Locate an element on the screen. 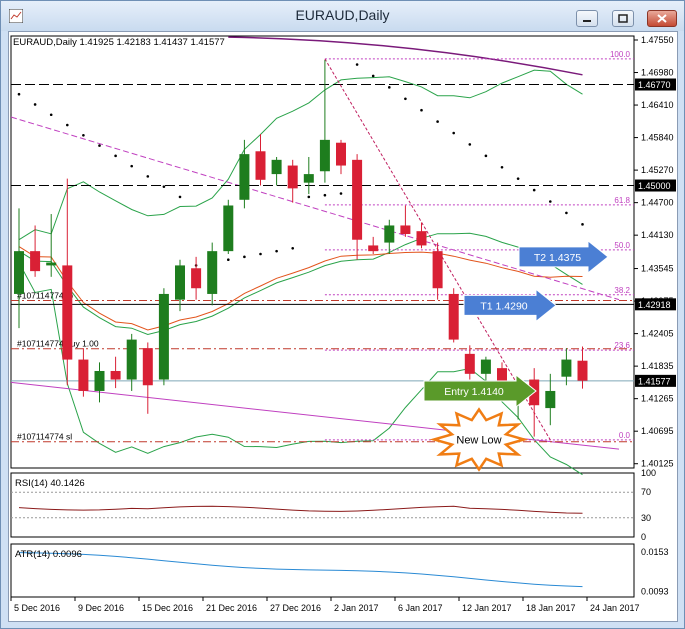 The image size is (685, 629). time-axis-label: 9 Dec 2016 is located at coordinates (101, 608).